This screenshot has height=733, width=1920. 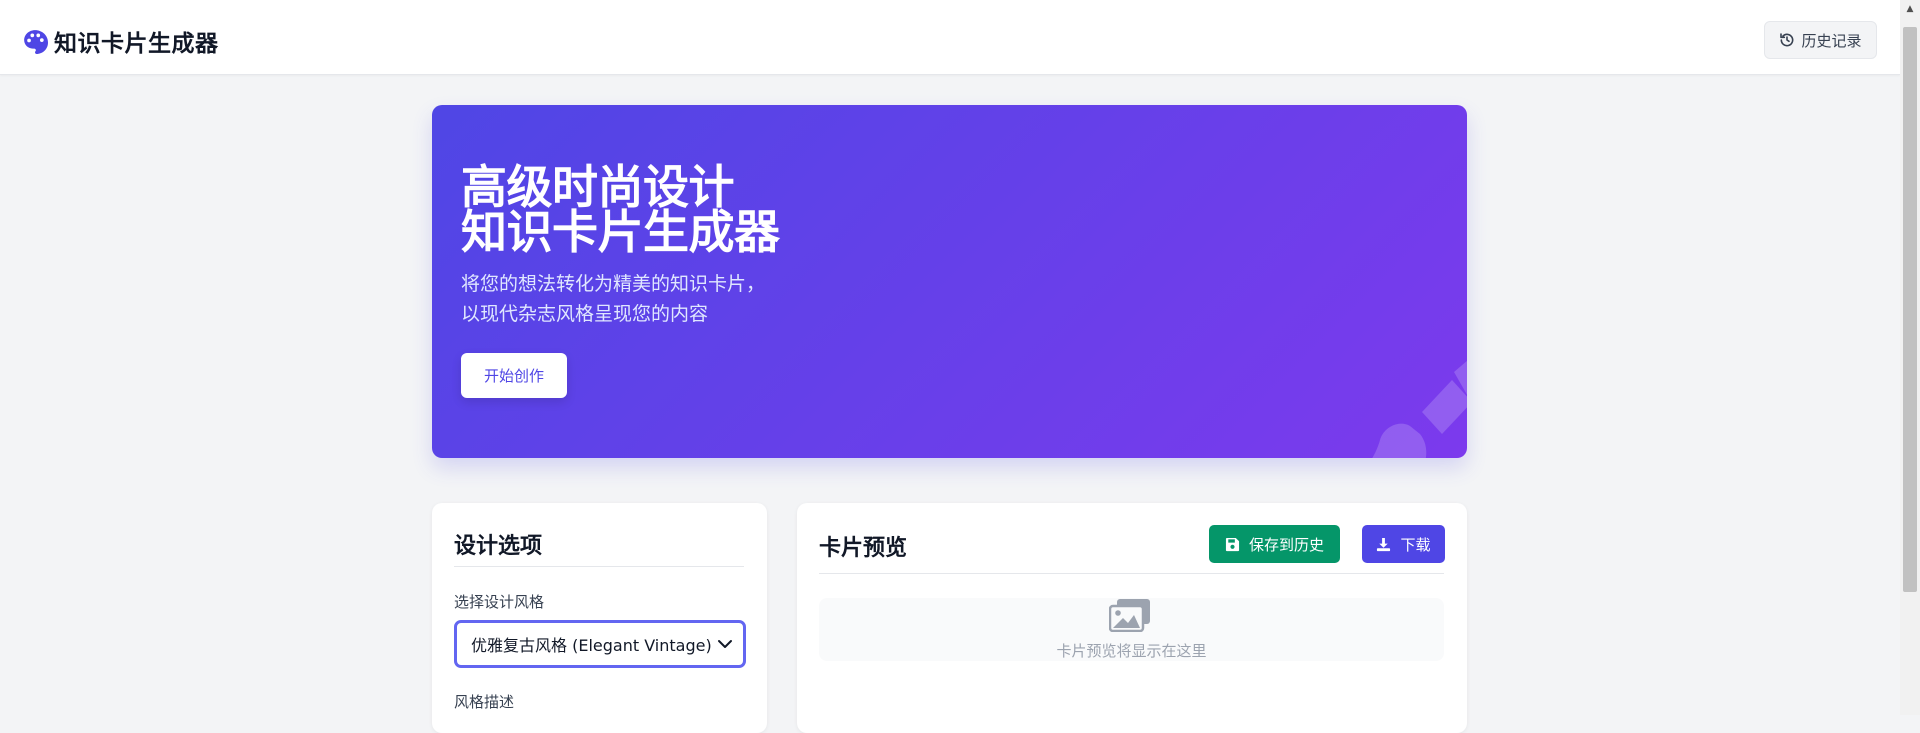 I want to click on design-options-heading: 设计选项, so click(x=498, y=546).